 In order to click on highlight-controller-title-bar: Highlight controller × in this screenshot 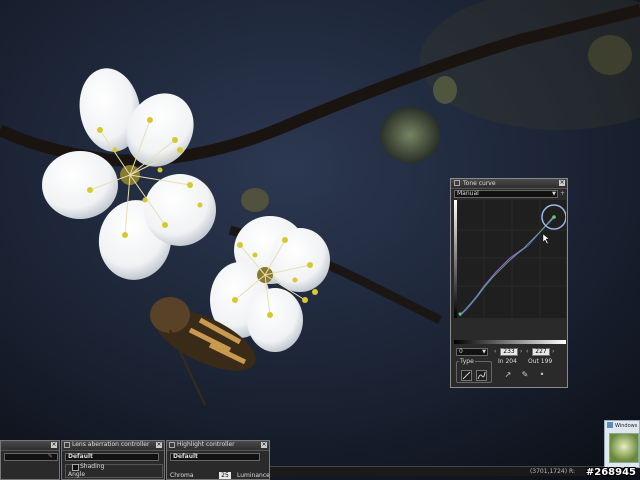, I will do `click(218, 446)`.